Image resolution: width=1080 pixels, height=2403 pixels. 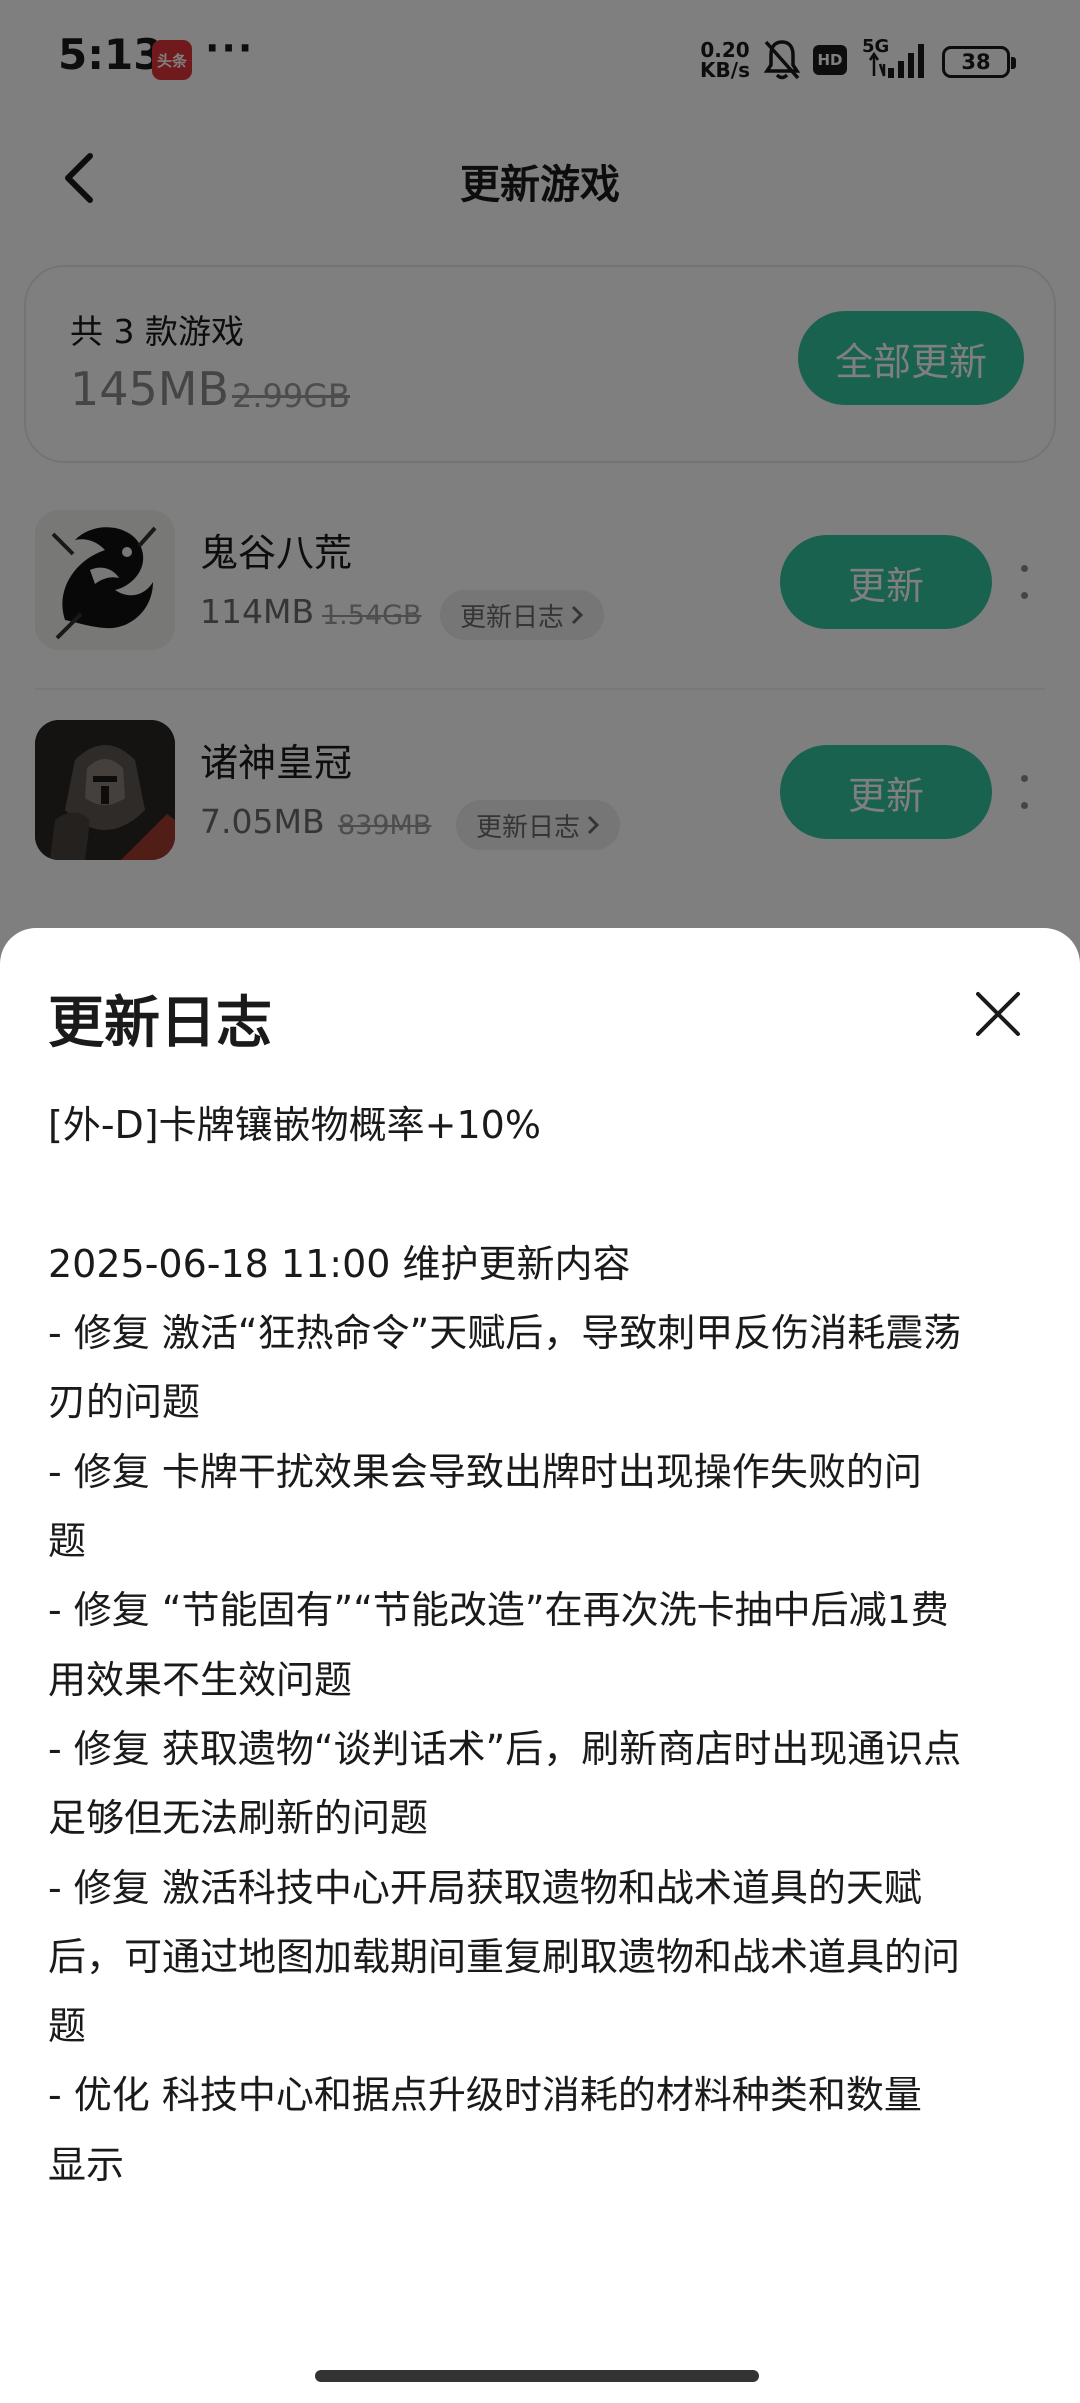 I want to click on log-line: - 优化 科技中心和据点升级时消耗的材料种类和数量, so click(x=485, y=2095).